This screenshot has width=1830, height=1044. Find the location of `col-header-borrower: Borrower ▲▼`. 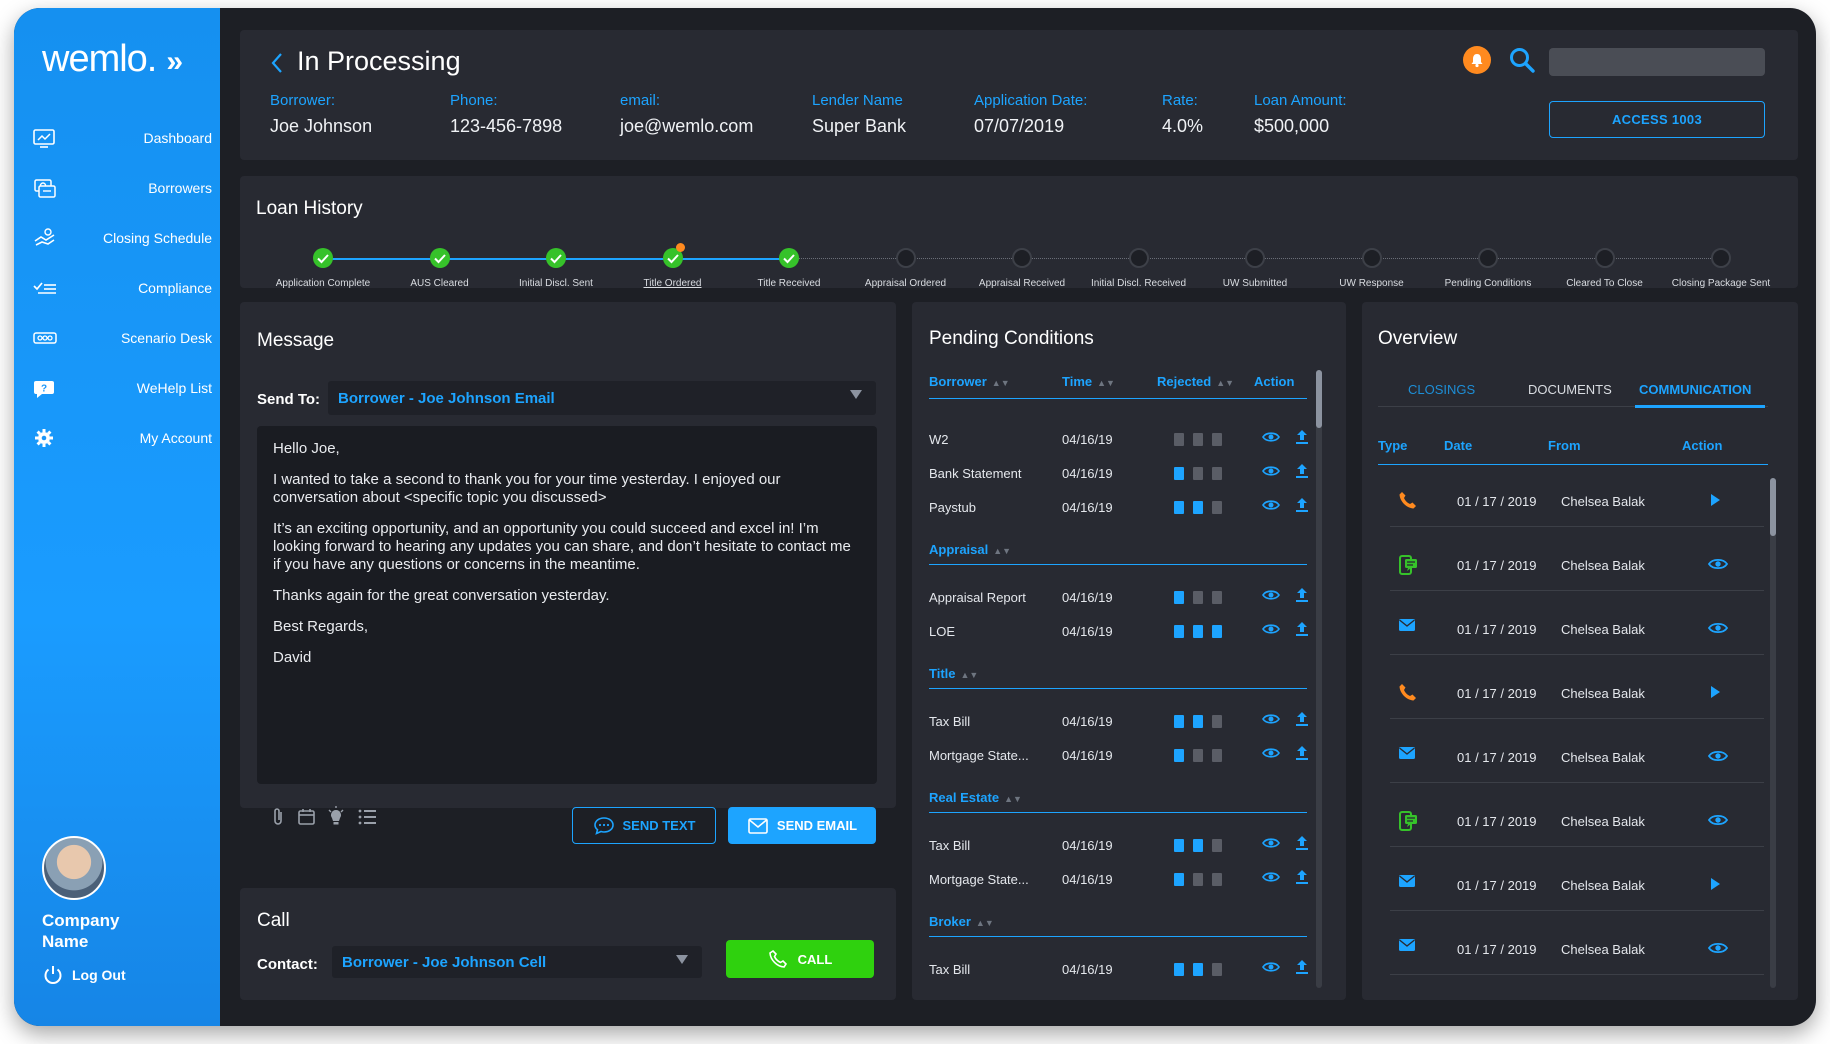

col-header-borrower: Borrower ▲▼ is located at coordinates (969, 381).